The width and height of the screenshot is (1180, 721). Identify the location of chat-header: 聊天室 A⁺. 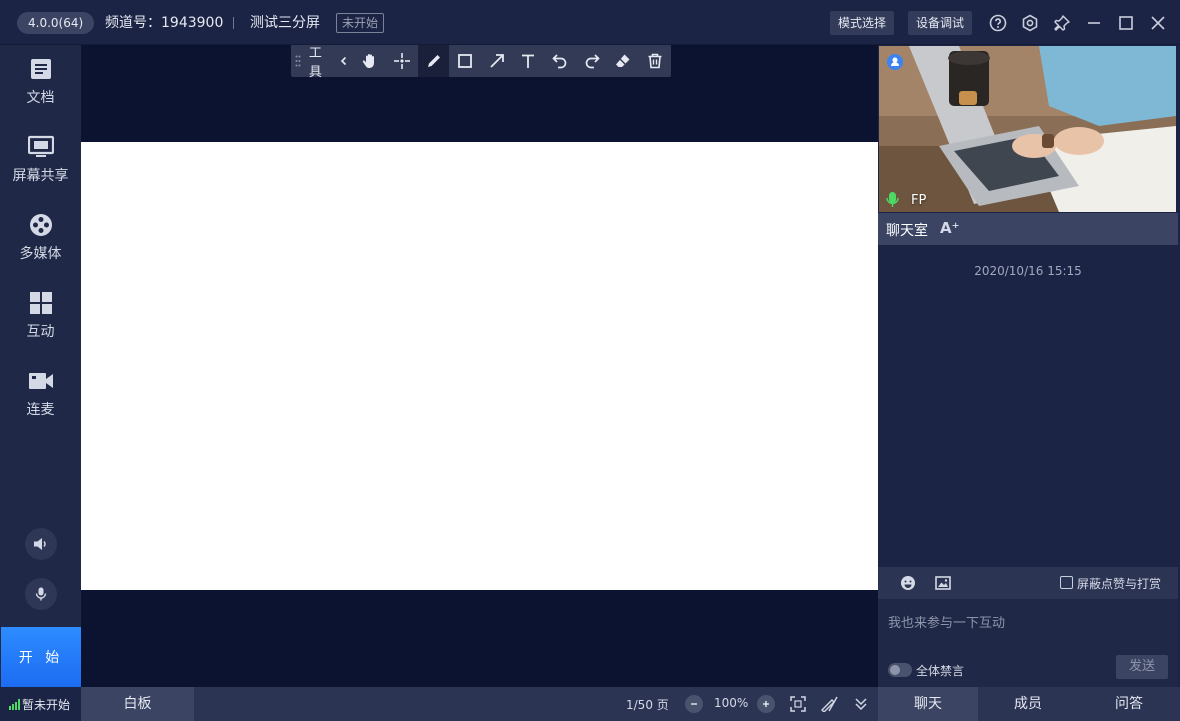
(1028, 229).